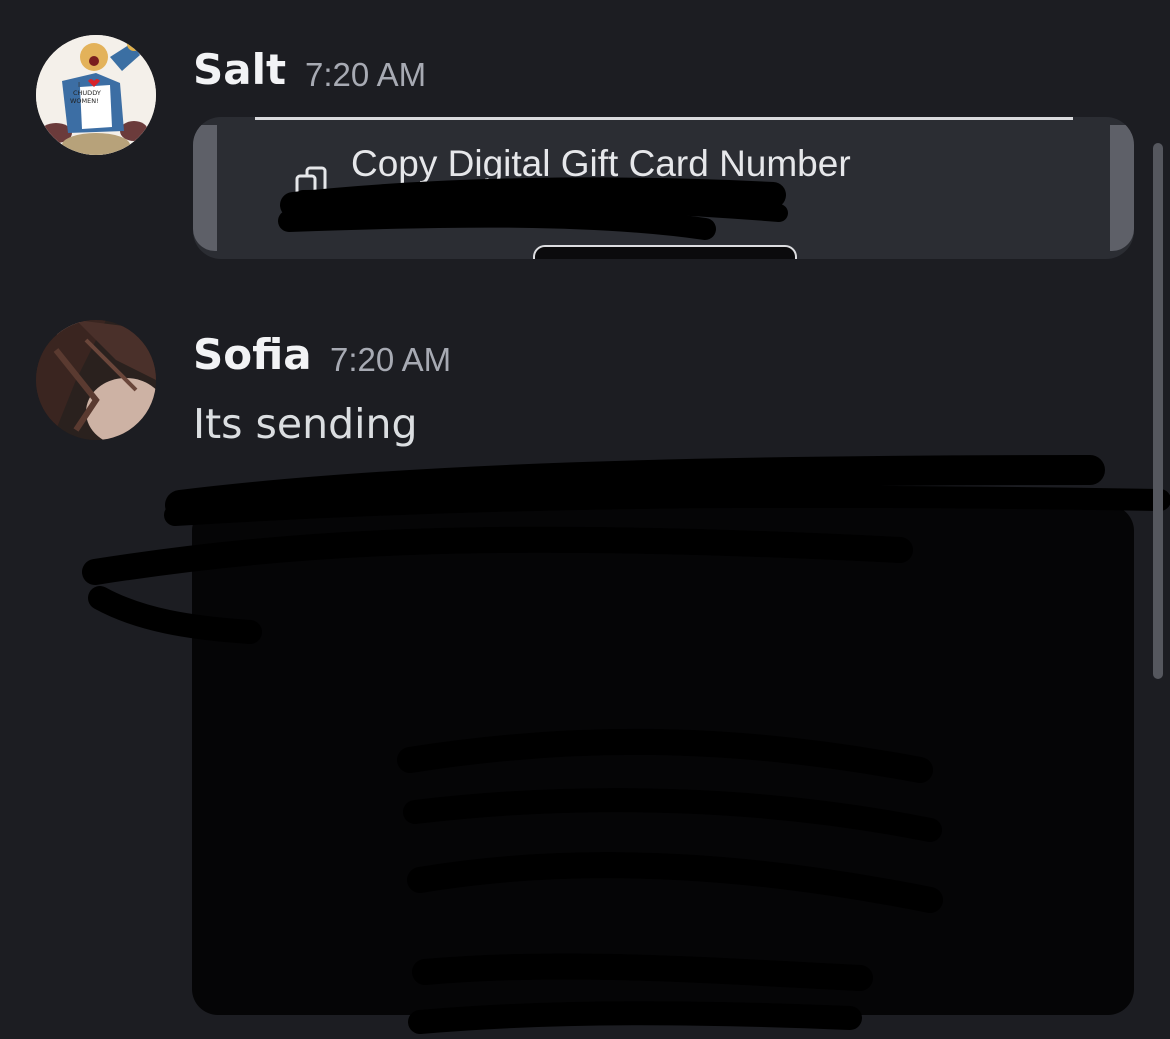  I want to click on sofia-avatar-image, so click(96, 380).